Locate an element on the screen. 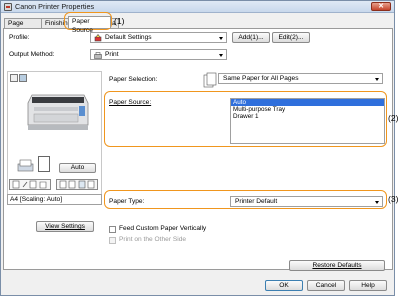  output-method-select: Print is located at coordinates (158, 54).